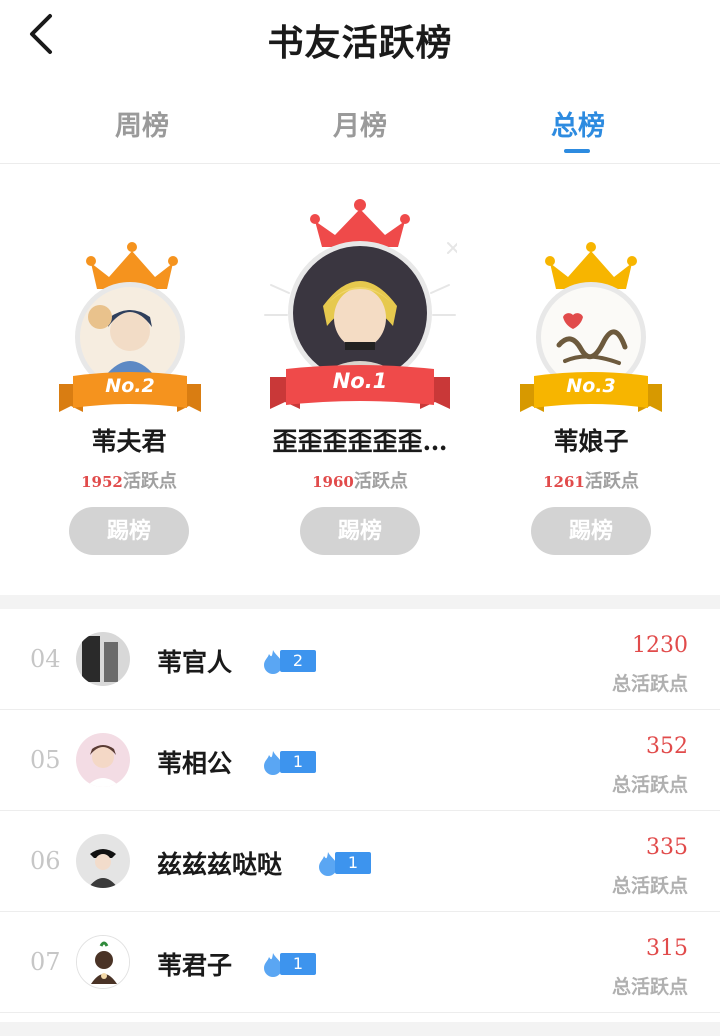 The image size is (720, 1036). I want to click on podium-points: 1952活跃点, so click(129, 481).